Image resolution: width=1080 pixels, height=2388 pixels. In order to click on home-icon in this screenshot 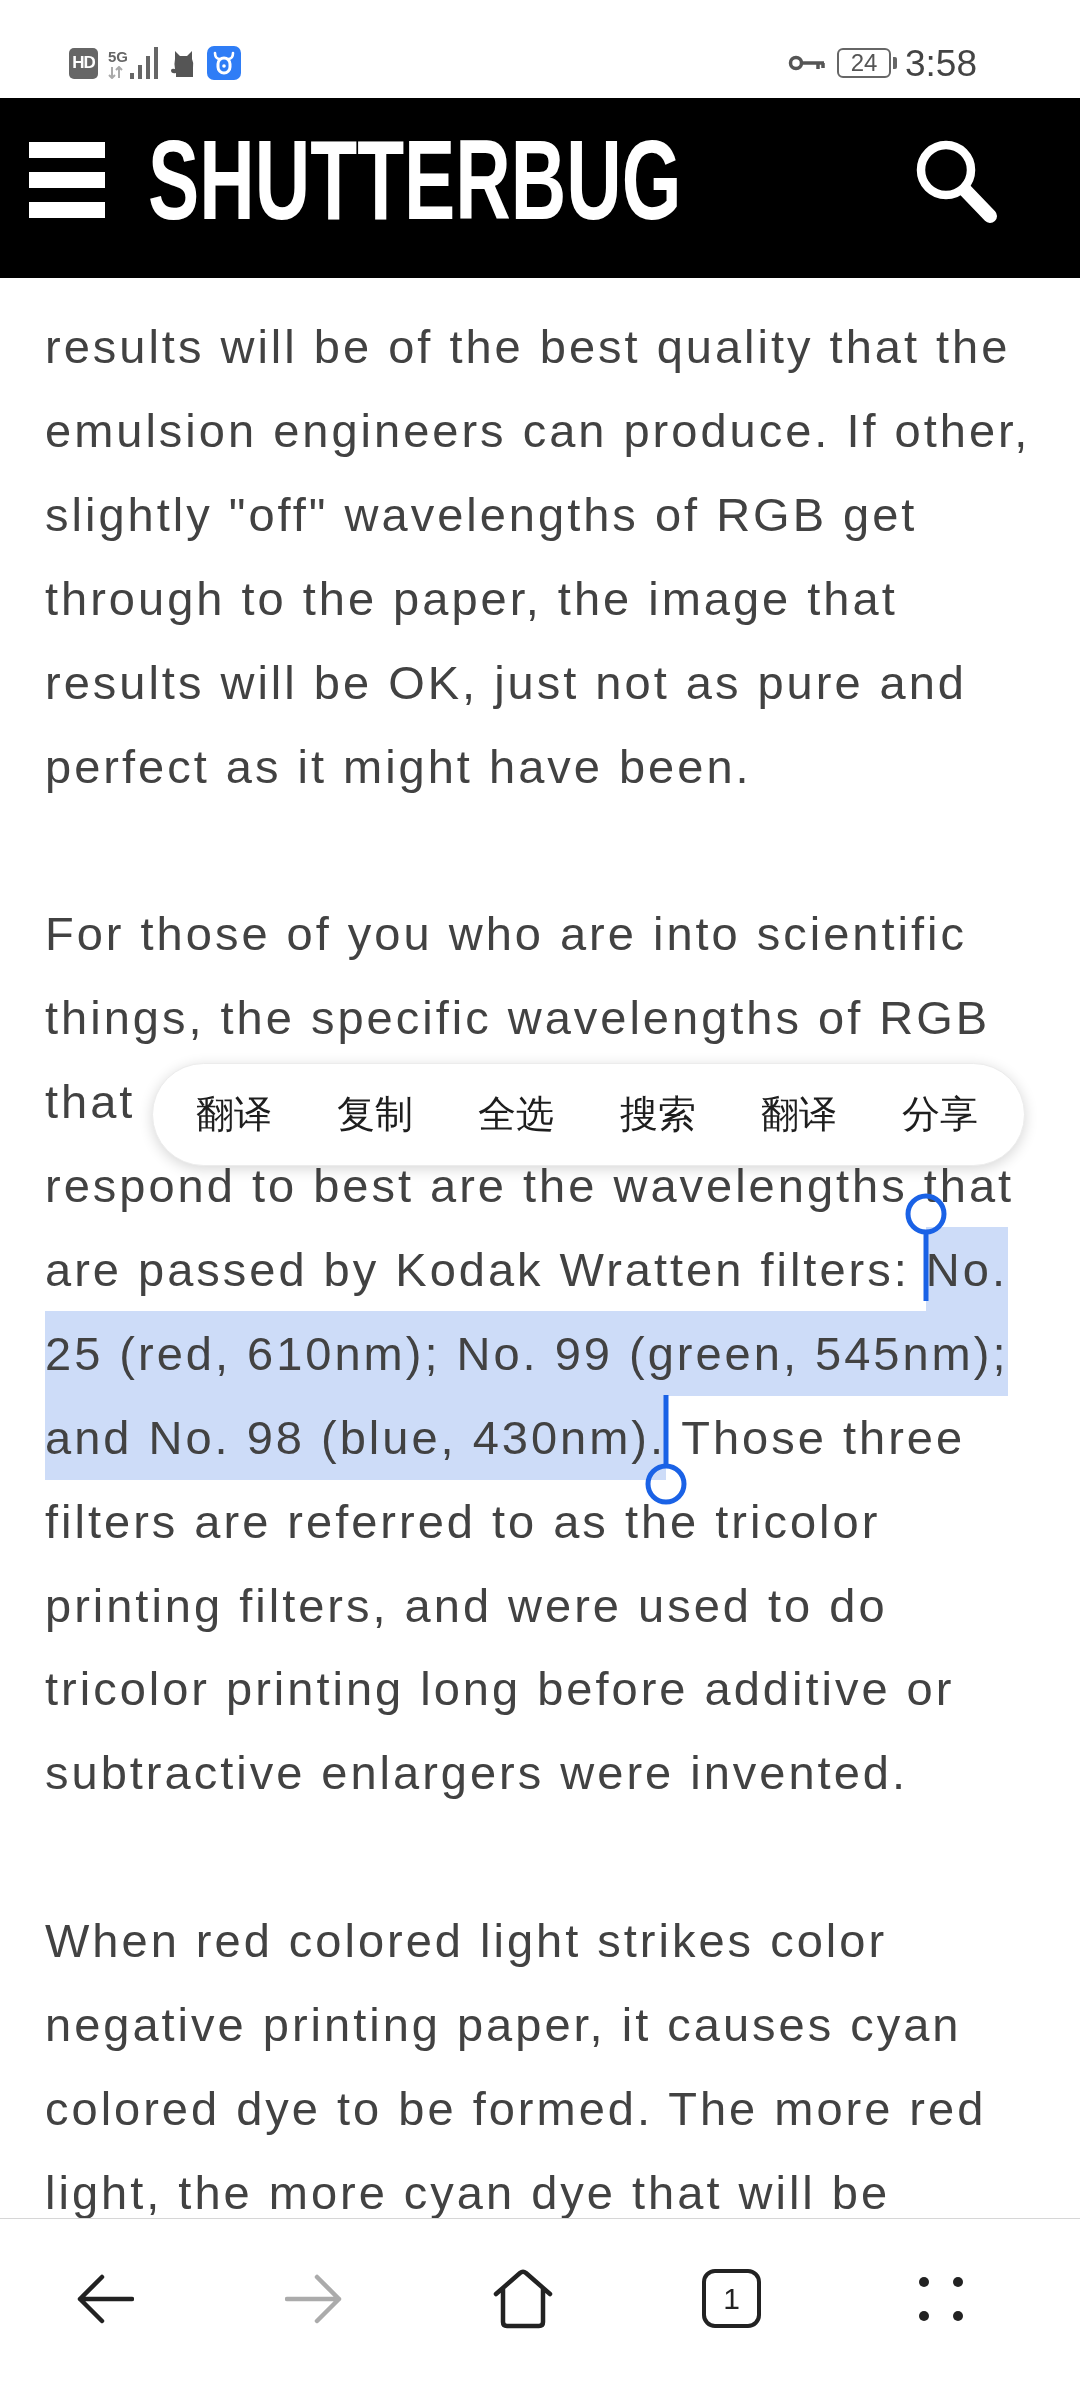, I will do `click(522, 2298)`.